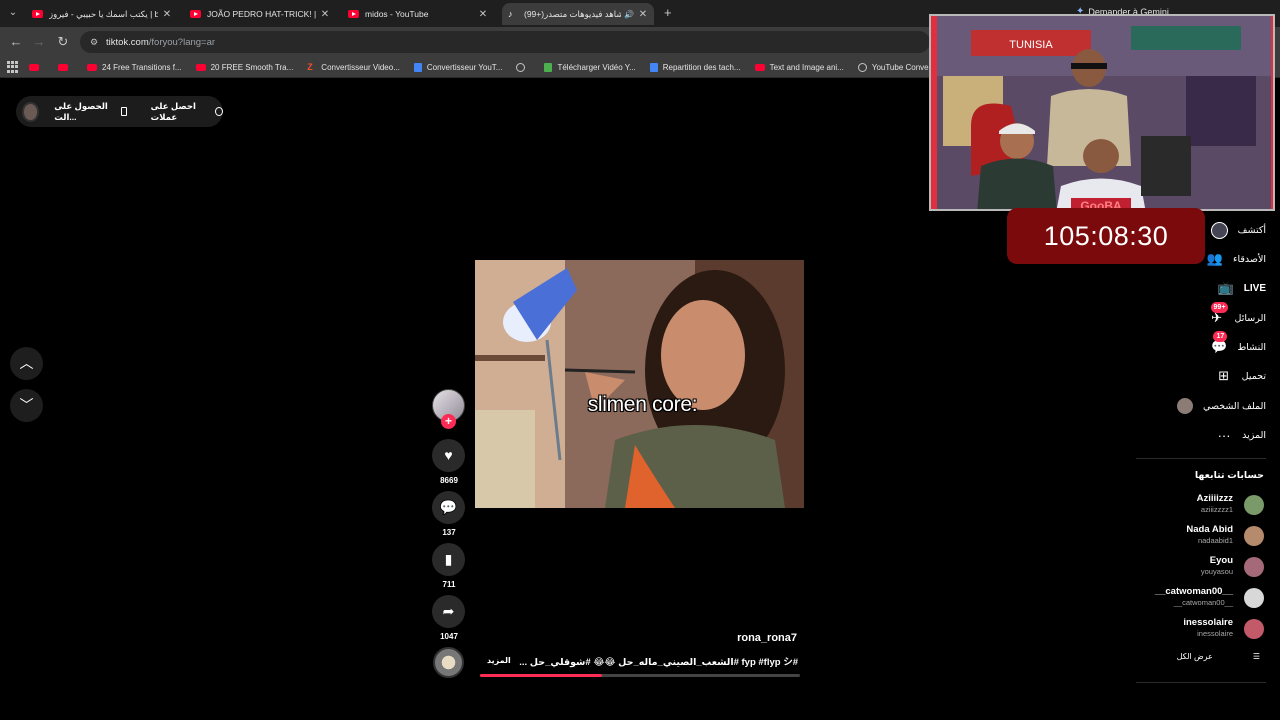 The image size is (1280, 720). I want to click on browser-tab-1: يكتب اسمك يا حبيبي - فيروز | be ✕, so click(102, 14).